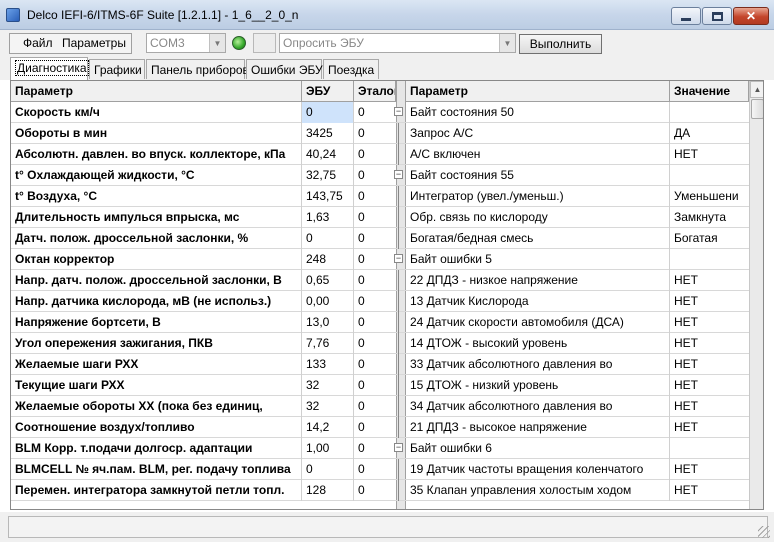 This screenshot has width=774, height=542. What do you see at coordinates (328, 259) in the screenshot?
I see `ecu-value: 248` at bounding box center [328, 259].